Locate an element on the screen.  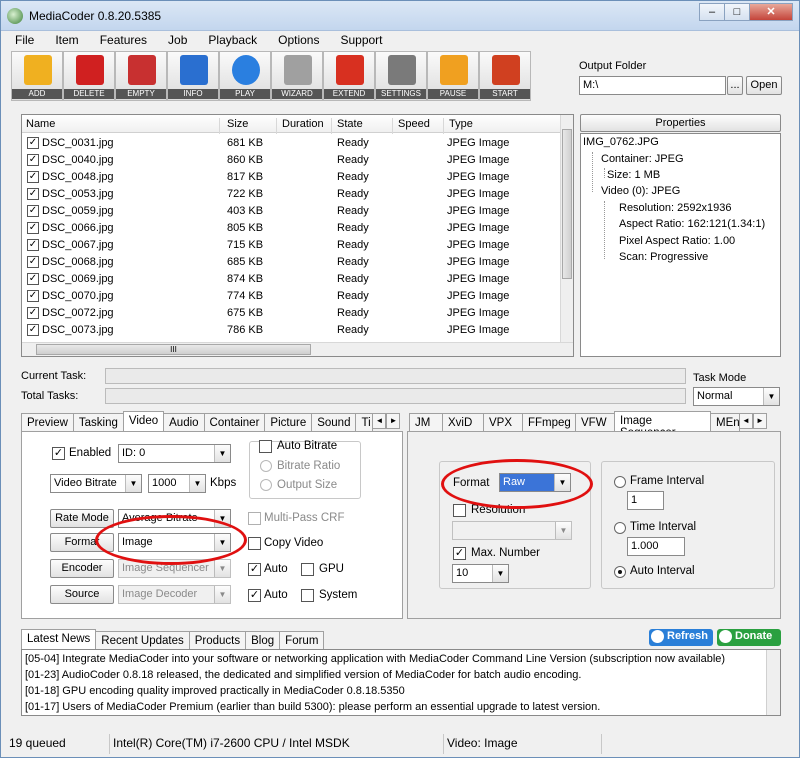
toolbar-settings-button: SETTINGS is located at coordinates (401, 76).